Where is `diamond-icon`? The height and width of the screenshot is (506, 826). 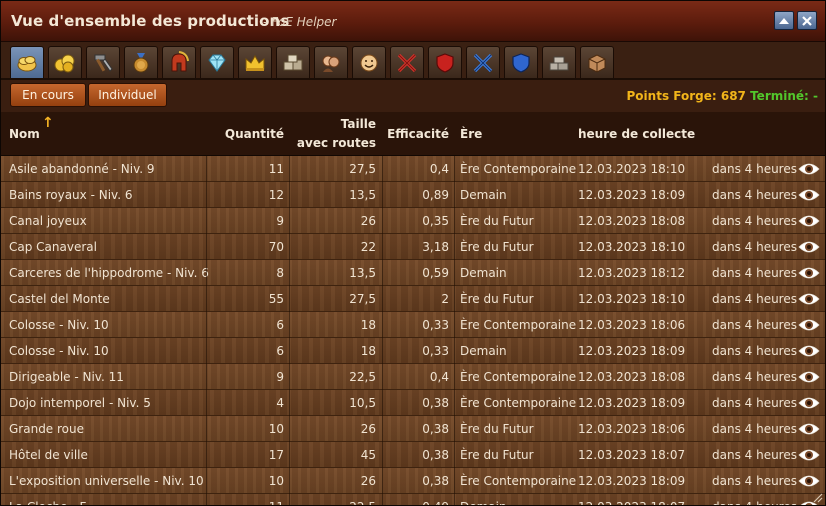 diamond-icon is located at coordinates (217, 63).